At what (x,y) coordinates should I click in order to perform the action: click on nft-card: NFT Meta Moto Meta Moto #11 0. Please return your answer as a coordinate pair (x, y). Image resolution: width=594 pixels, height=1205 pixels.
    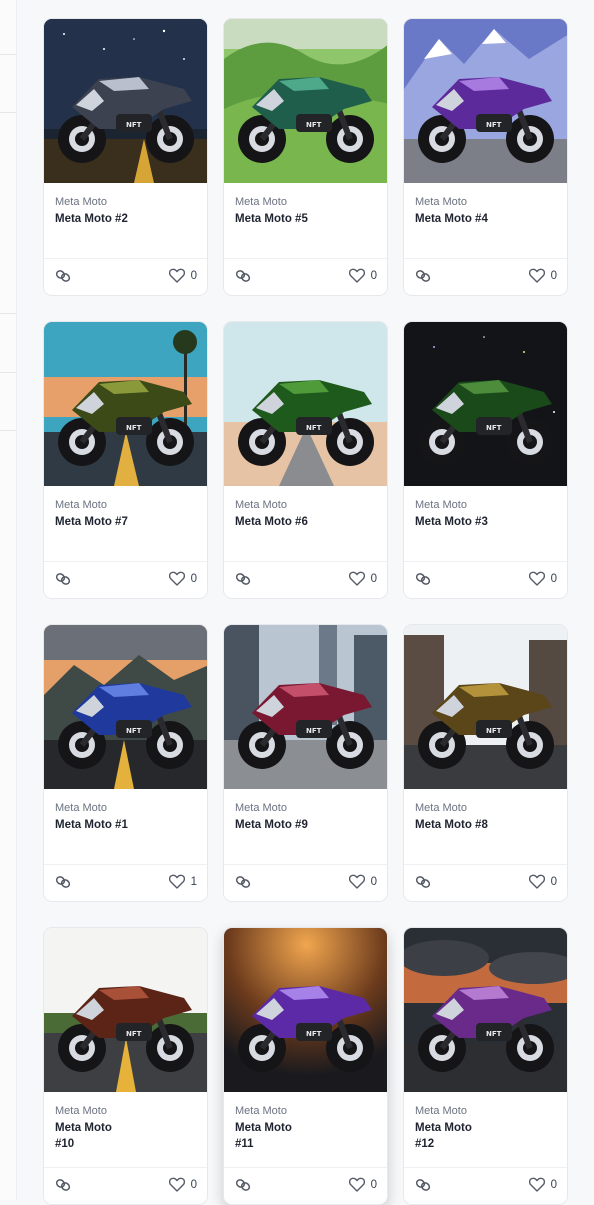
    Looking at the image, I should click on (305, 1066).